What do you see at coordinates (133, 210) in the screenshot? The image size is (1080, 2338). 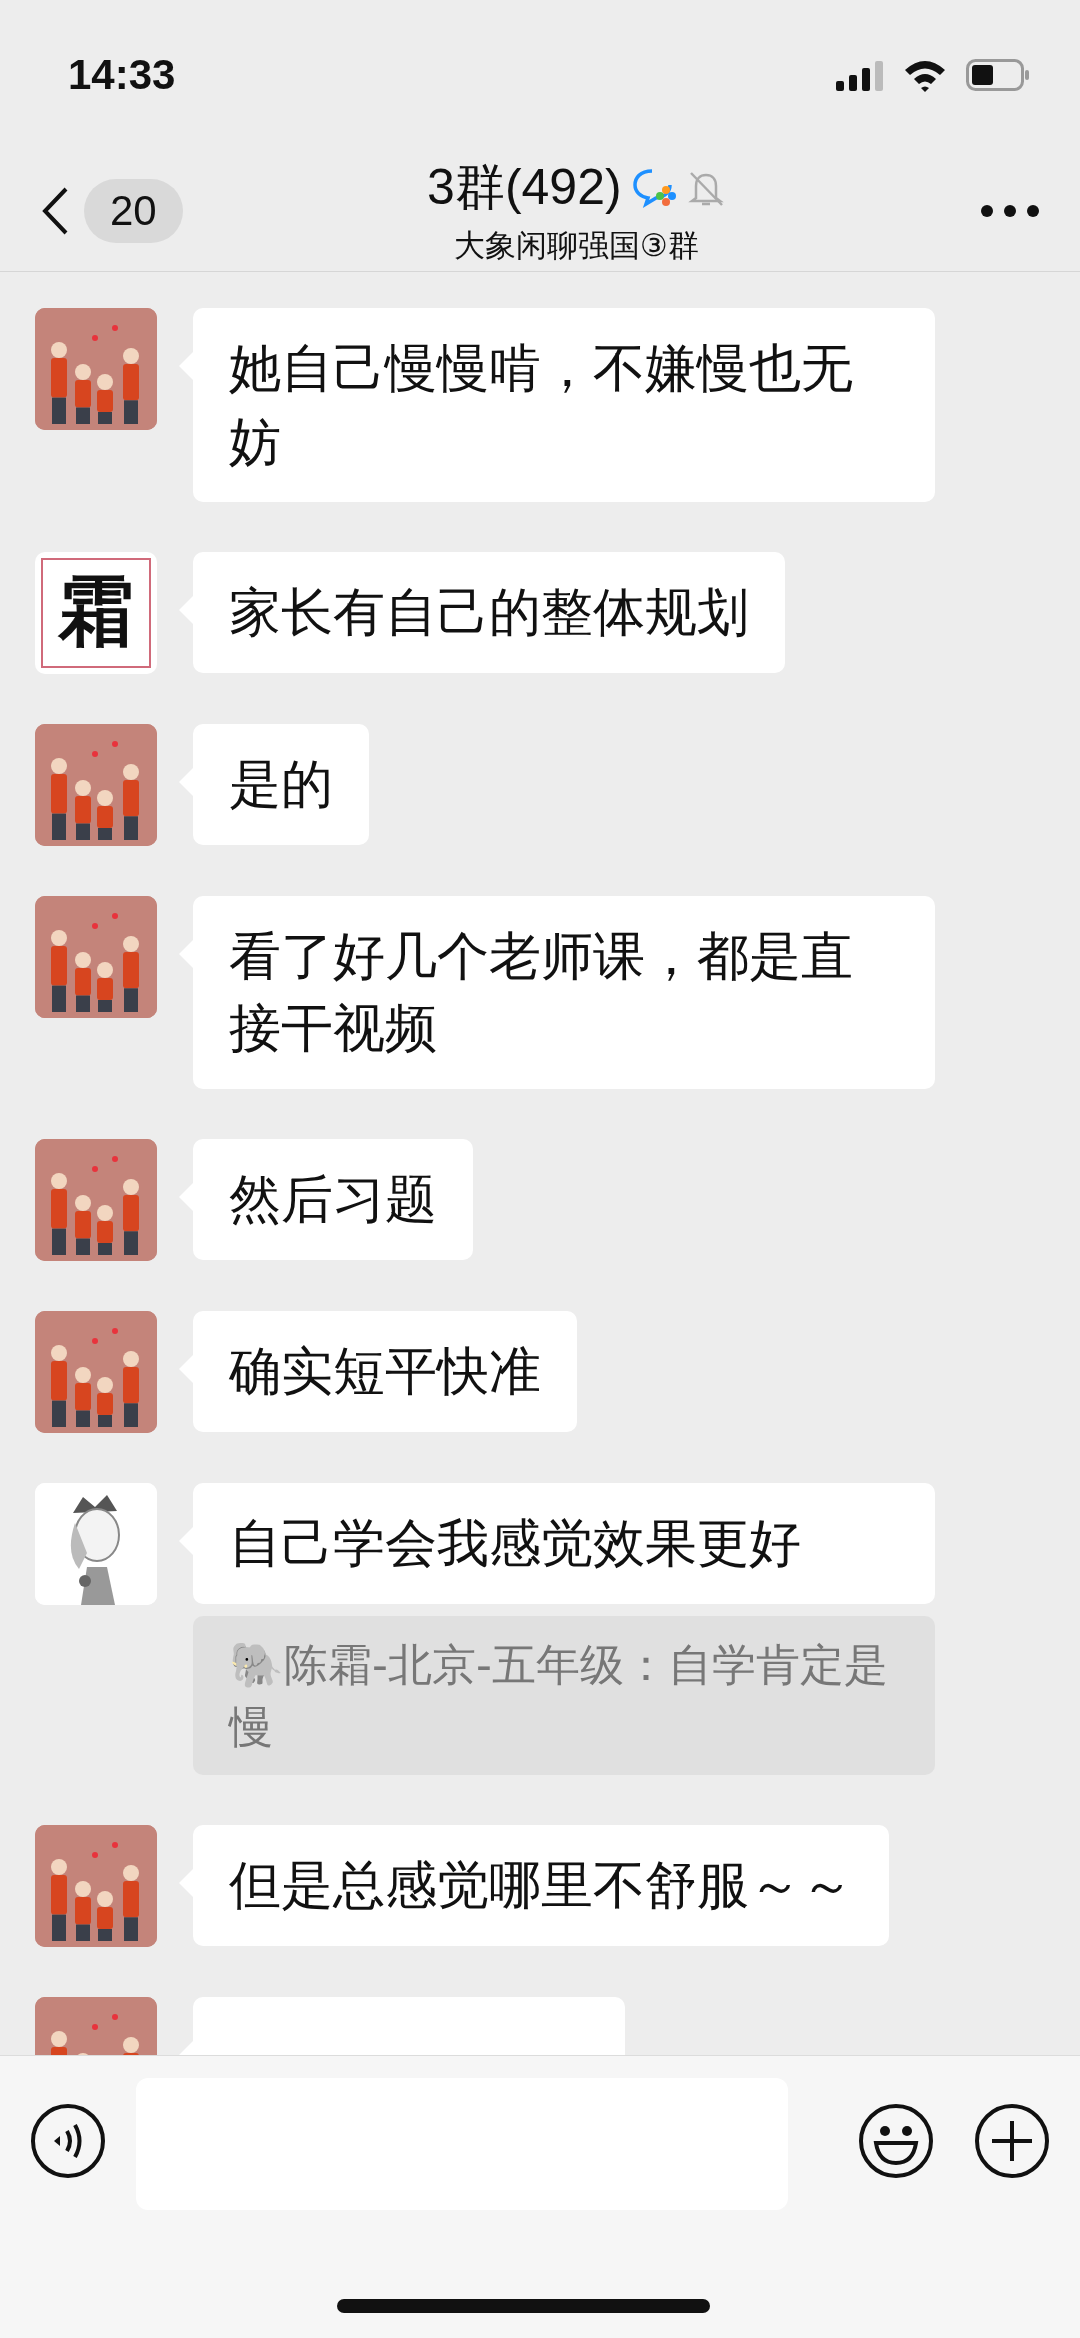 I see `unread-count: 20` at bounding box center [133, 210].